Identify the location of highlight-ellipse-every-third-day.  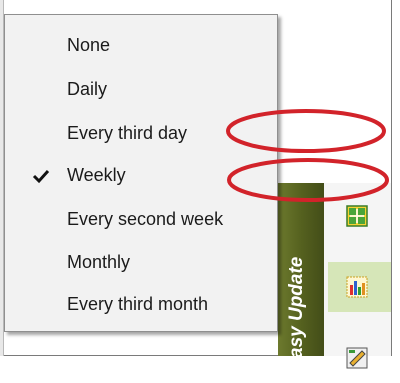
(306, 131).